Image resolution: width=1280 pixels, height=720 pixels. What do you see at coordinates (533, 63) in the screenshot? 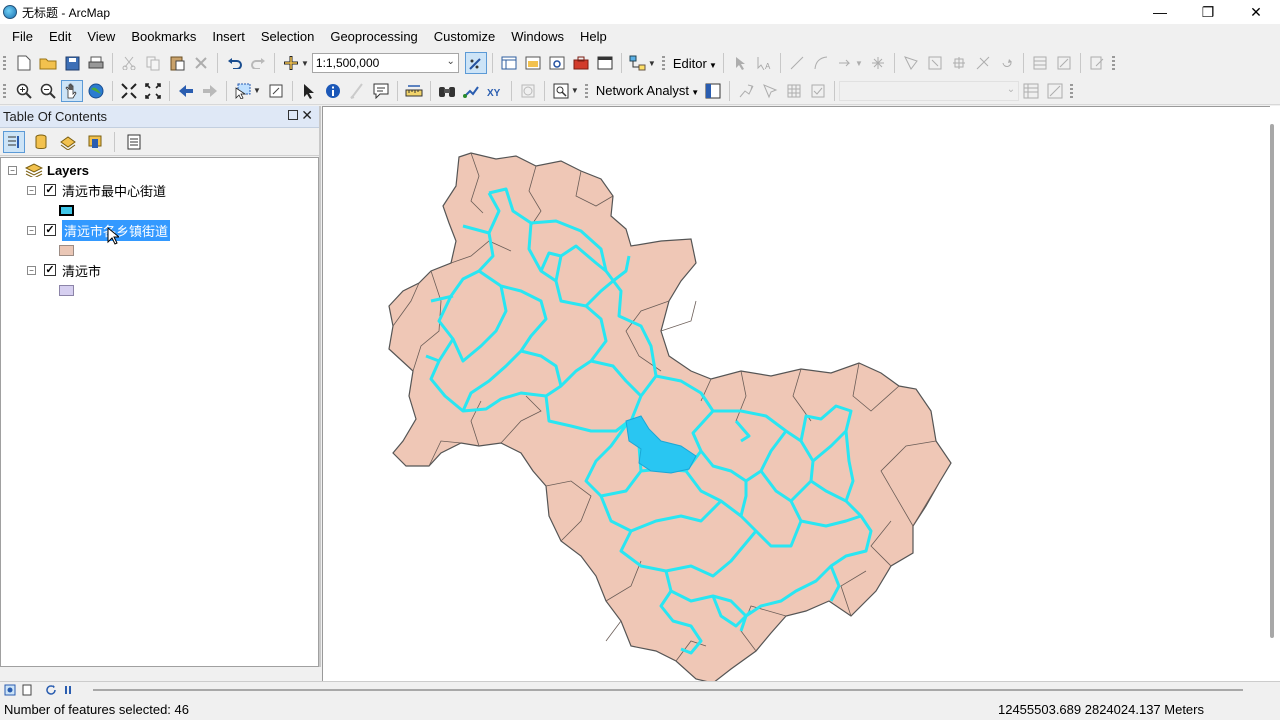
I see `catalog-window-icon` at bounding box center [533, 63].